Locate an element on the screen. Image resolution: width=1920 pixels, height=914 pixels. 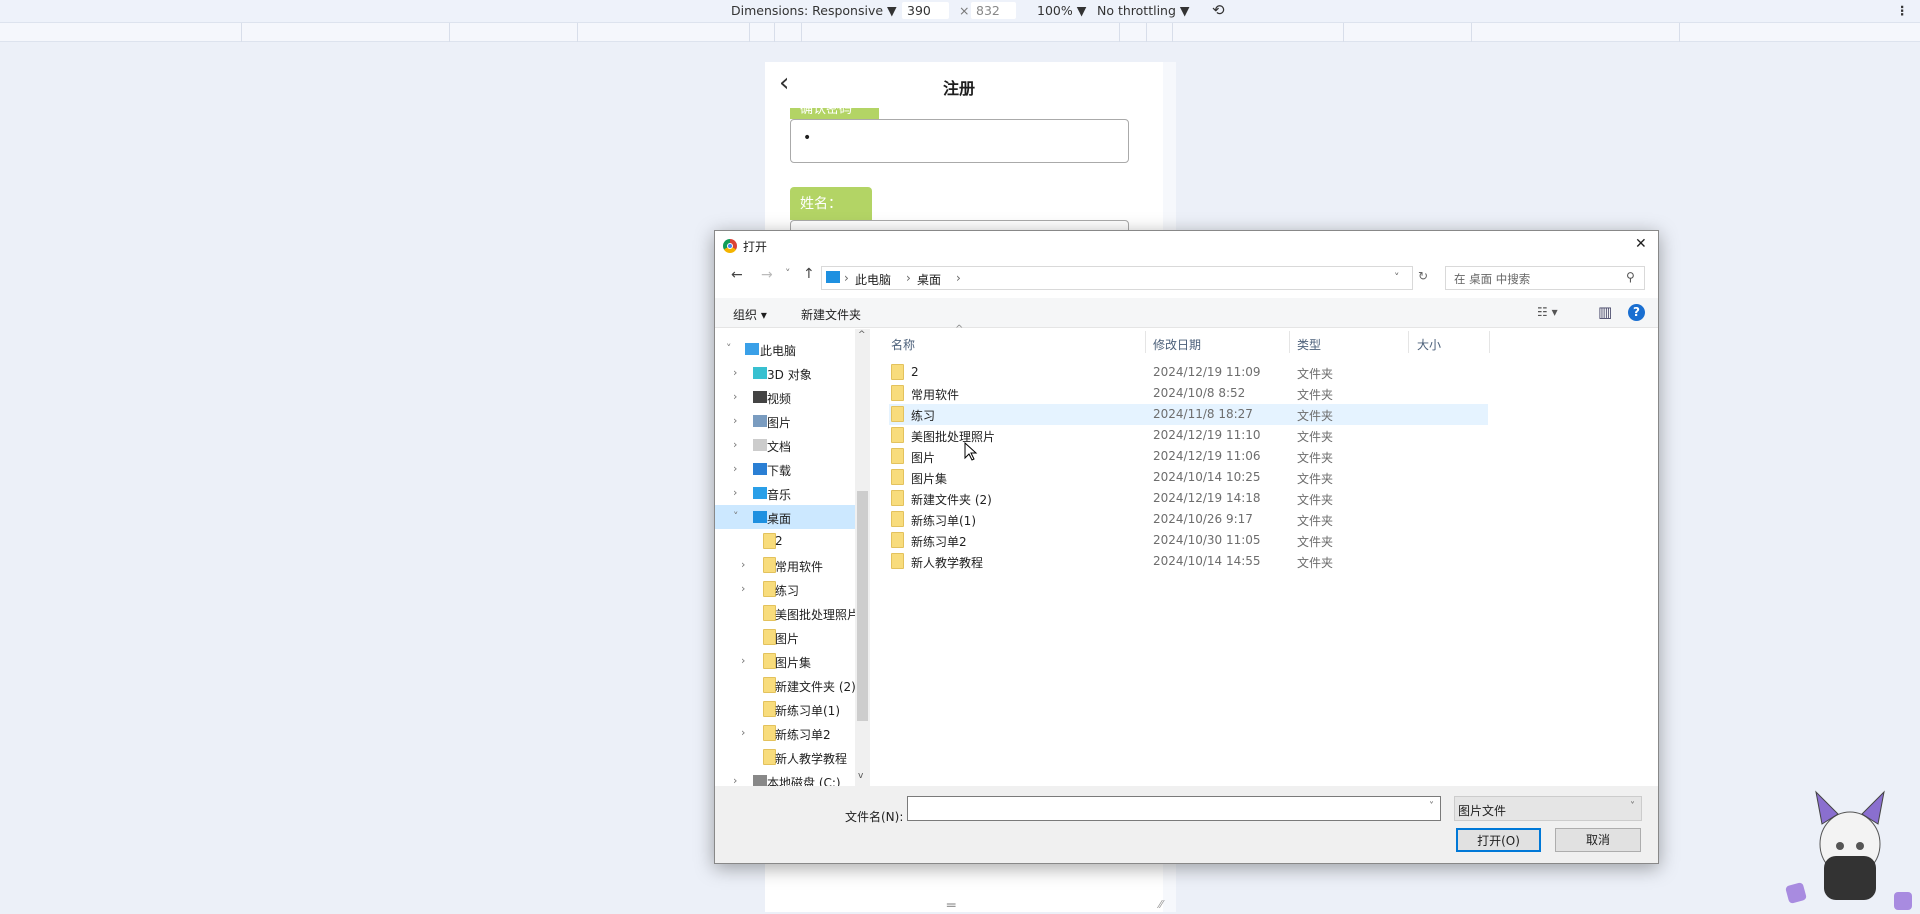
recent-locations-button: ˅ is located at coordinates (788, 273).